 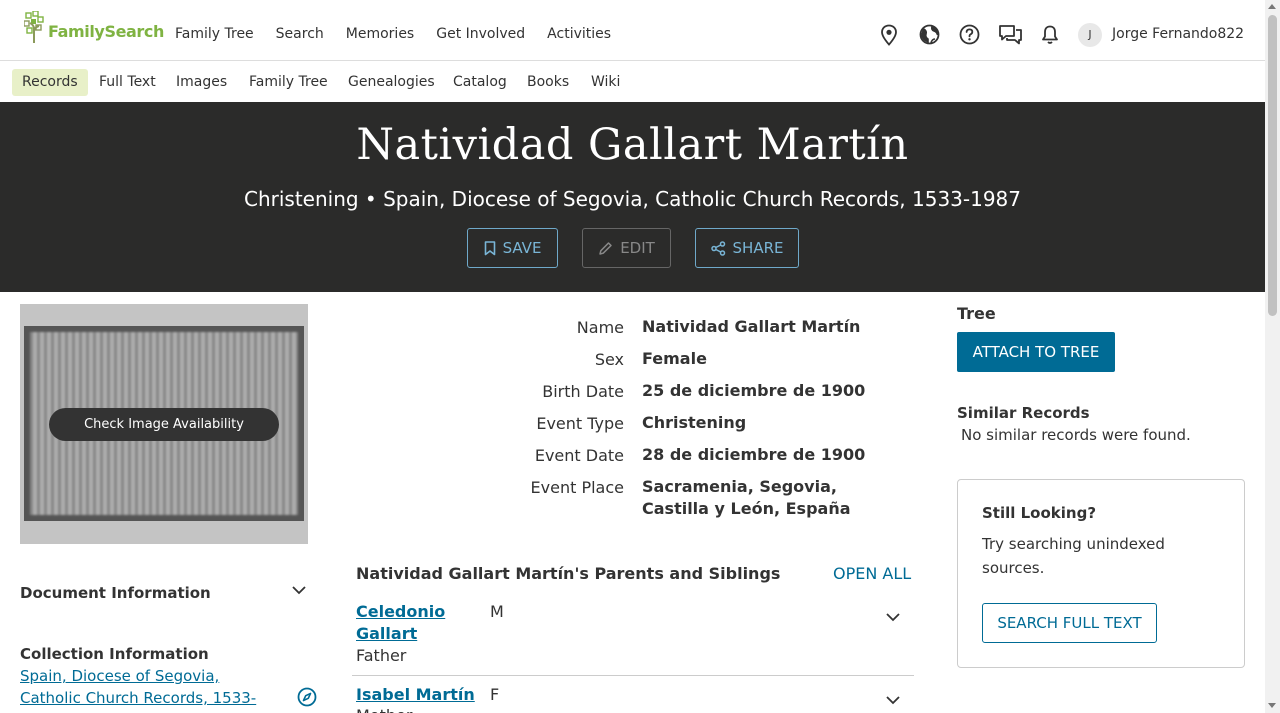 I want to click on attach-to-tree-button: ATTACH TO TREE, so click(x=1036, y=352).